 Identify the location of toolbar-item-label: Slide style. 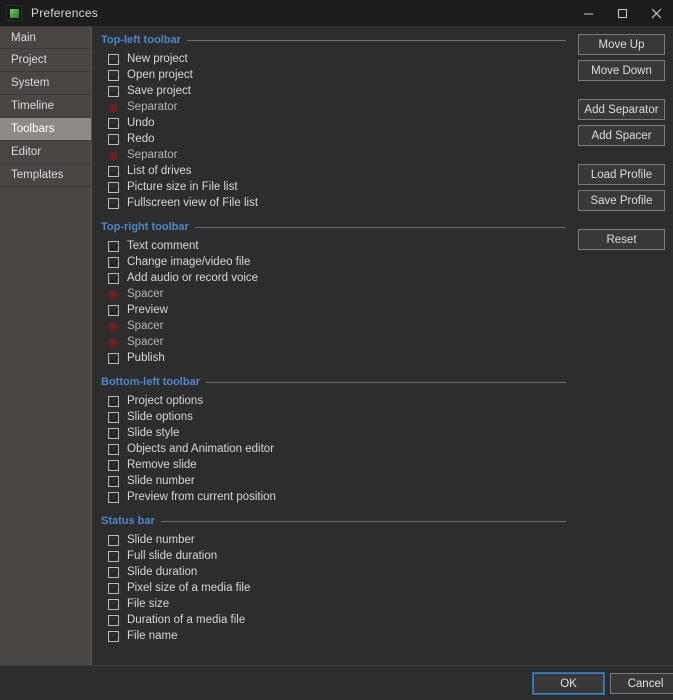
(153, 433).